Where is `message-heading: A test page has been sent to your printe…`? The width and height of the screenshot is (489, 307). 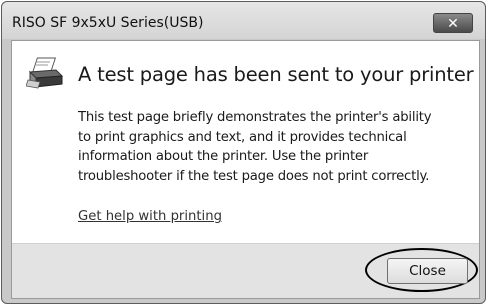 message-heading: A test page has been sent to your printe… is located at coordinates (276, 74).